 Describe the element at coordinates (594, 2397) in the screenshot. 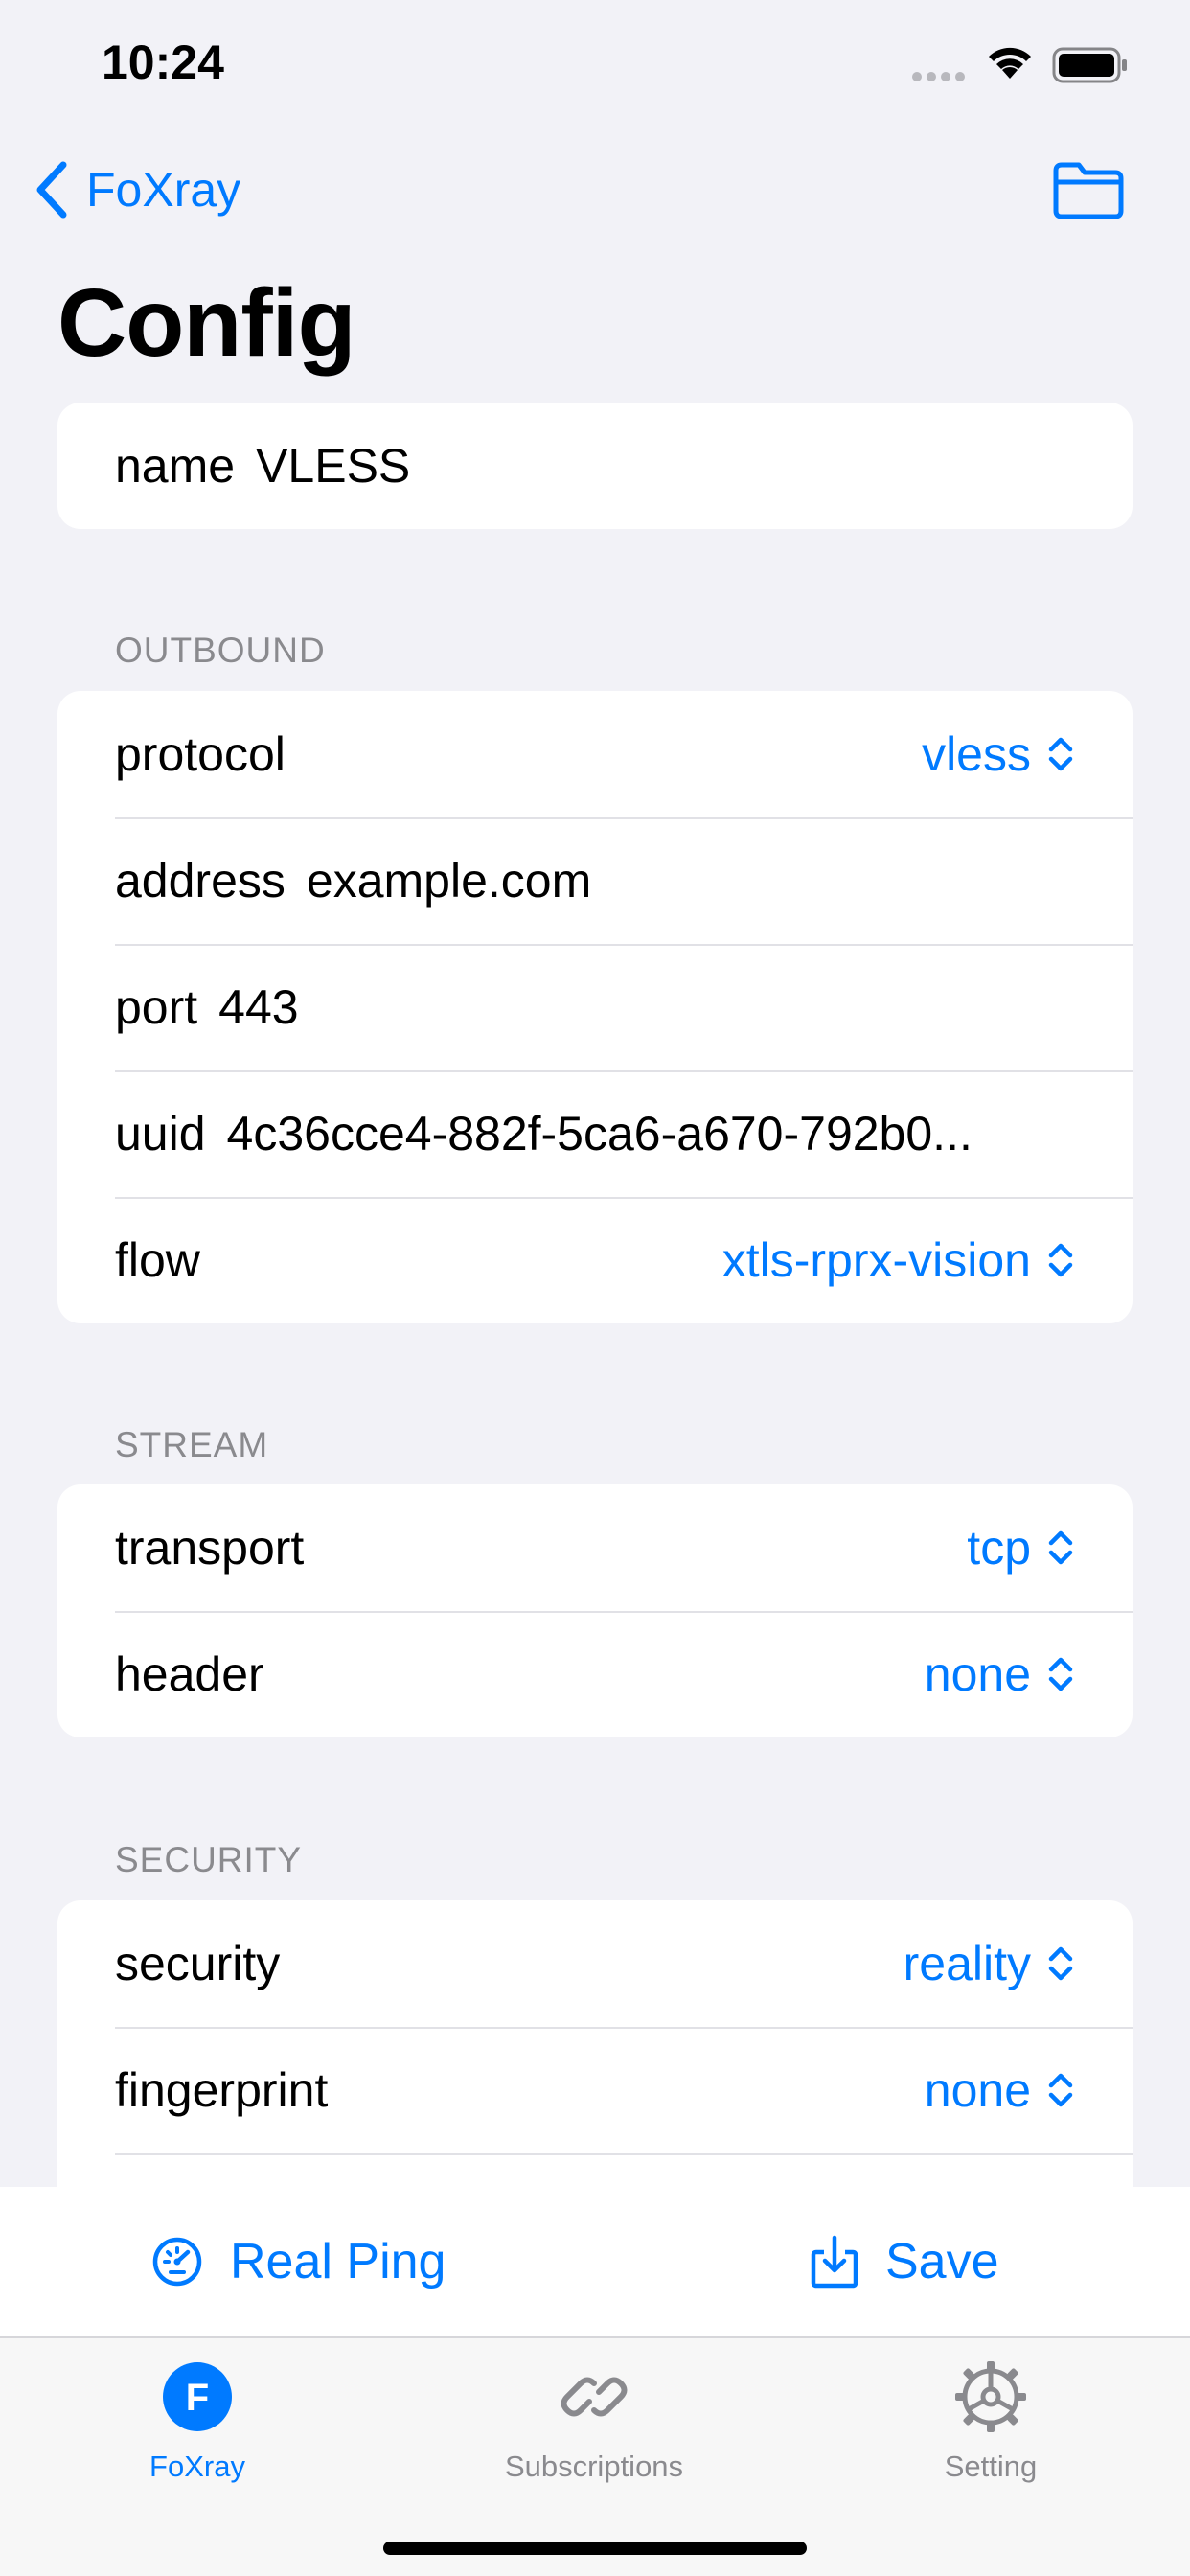

I see `link-icon` at that location.